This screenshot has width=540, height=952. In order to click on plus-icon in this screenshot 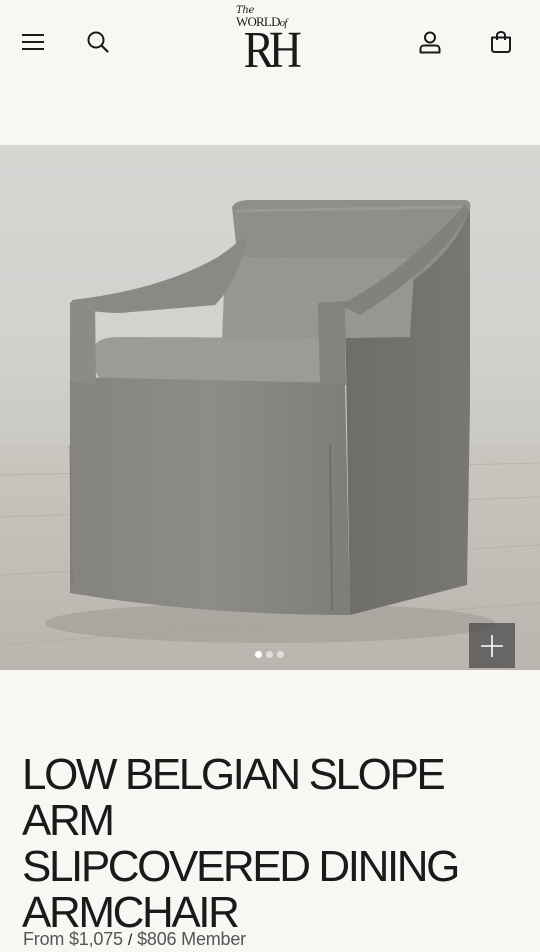, I will do `click(492, 645)`.